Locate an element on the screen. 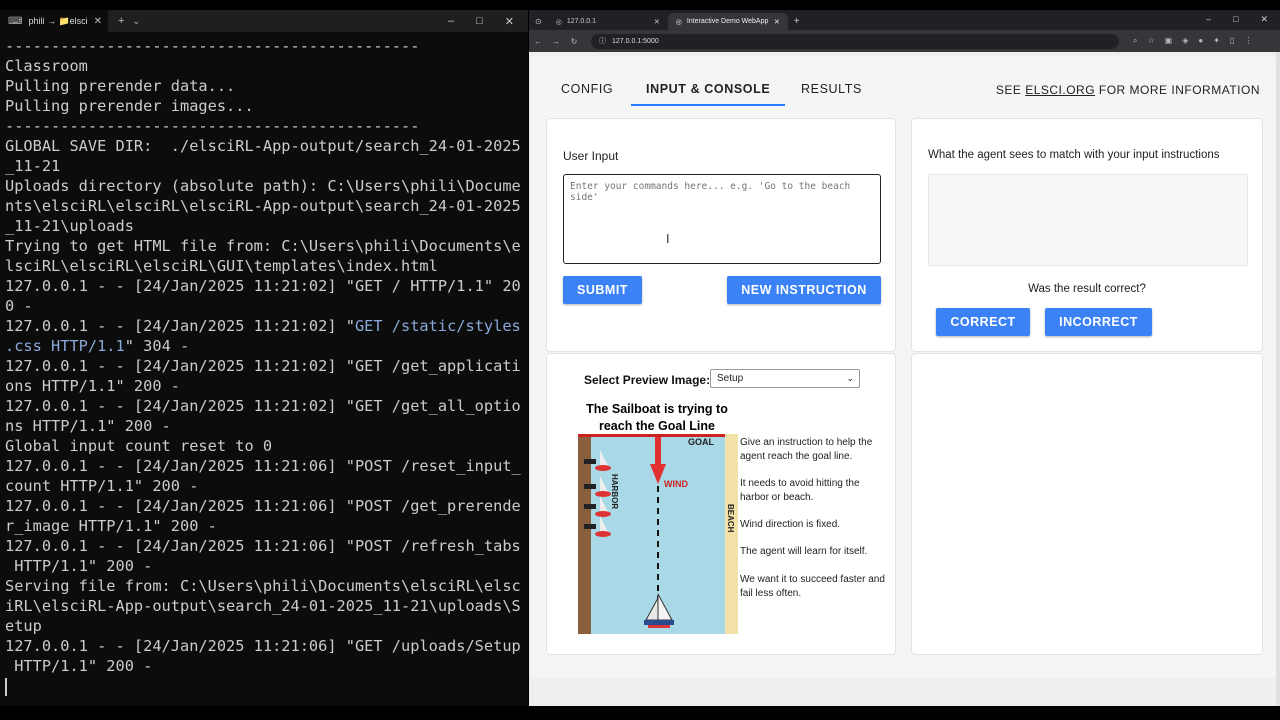 This screenshot has width=1280, height=720. preview-select-value: Setup is located at coordinates (730, 378).